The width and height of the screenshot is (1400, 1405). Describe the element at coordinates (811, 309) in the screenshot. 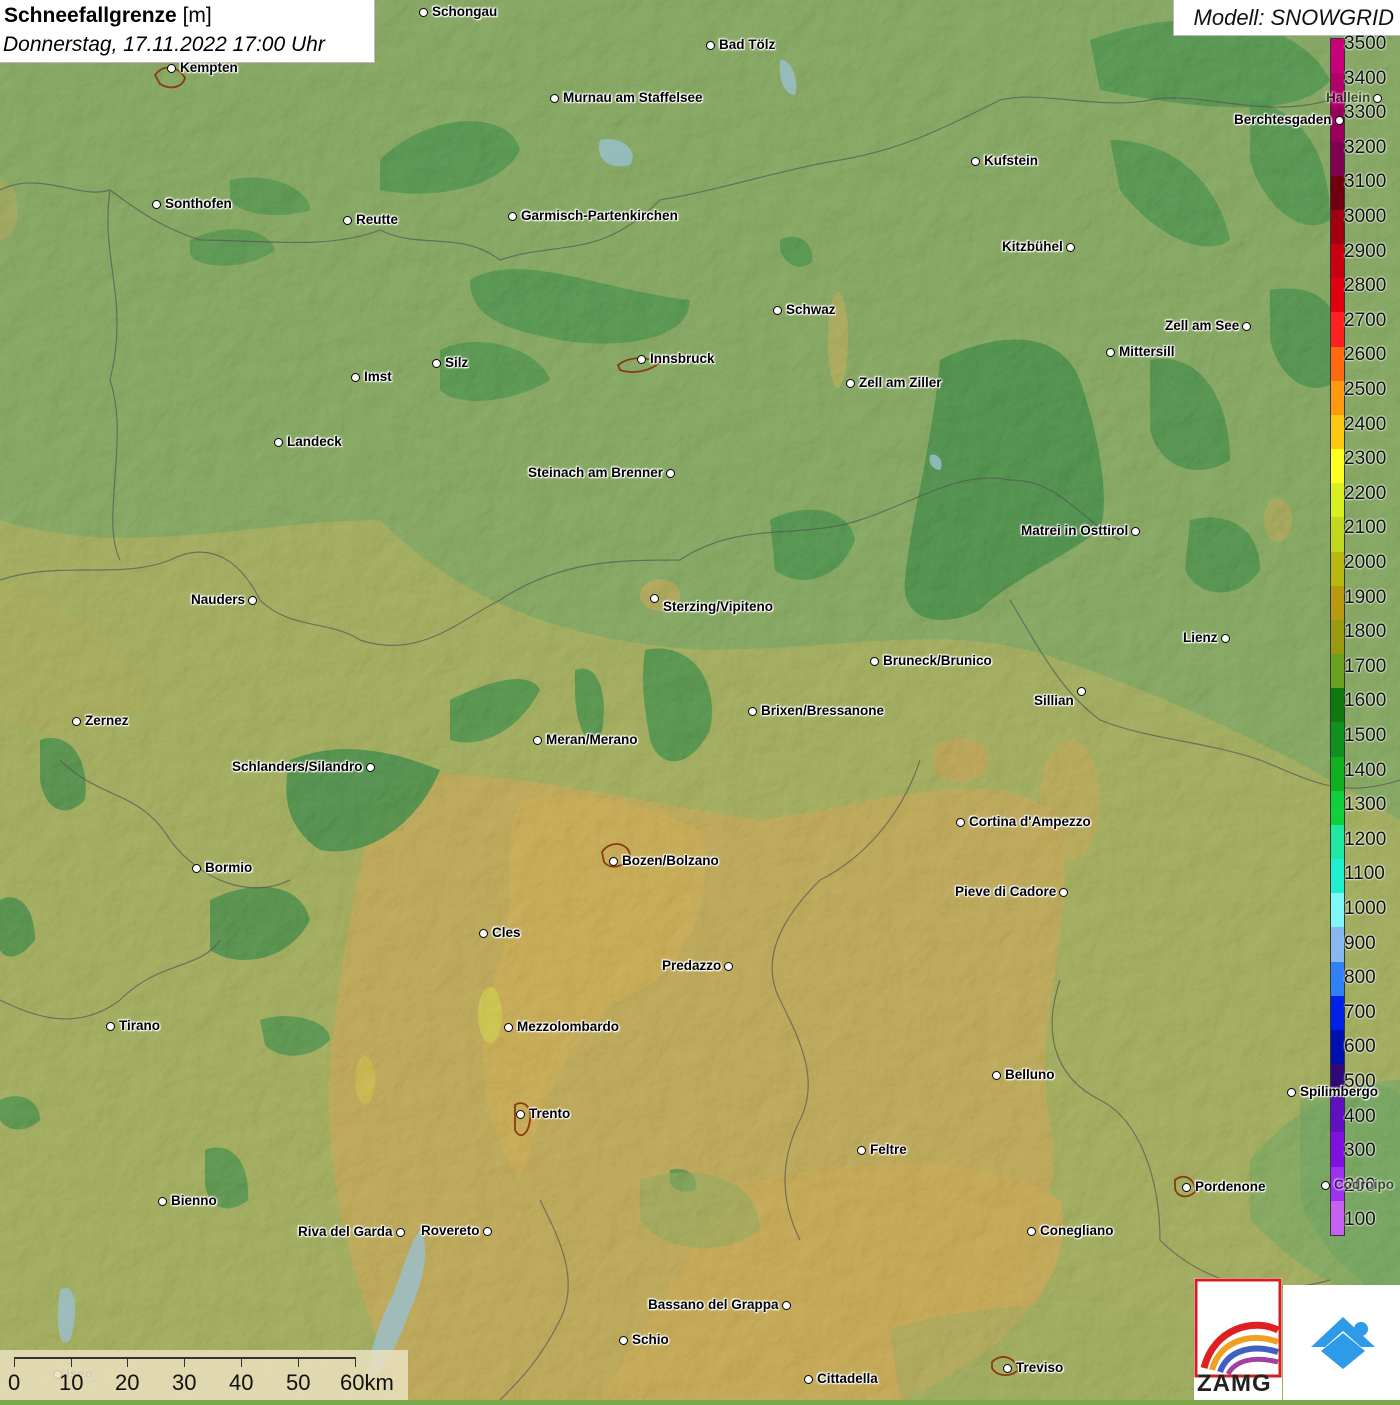

I see `city-label: Schwaz` at that location.